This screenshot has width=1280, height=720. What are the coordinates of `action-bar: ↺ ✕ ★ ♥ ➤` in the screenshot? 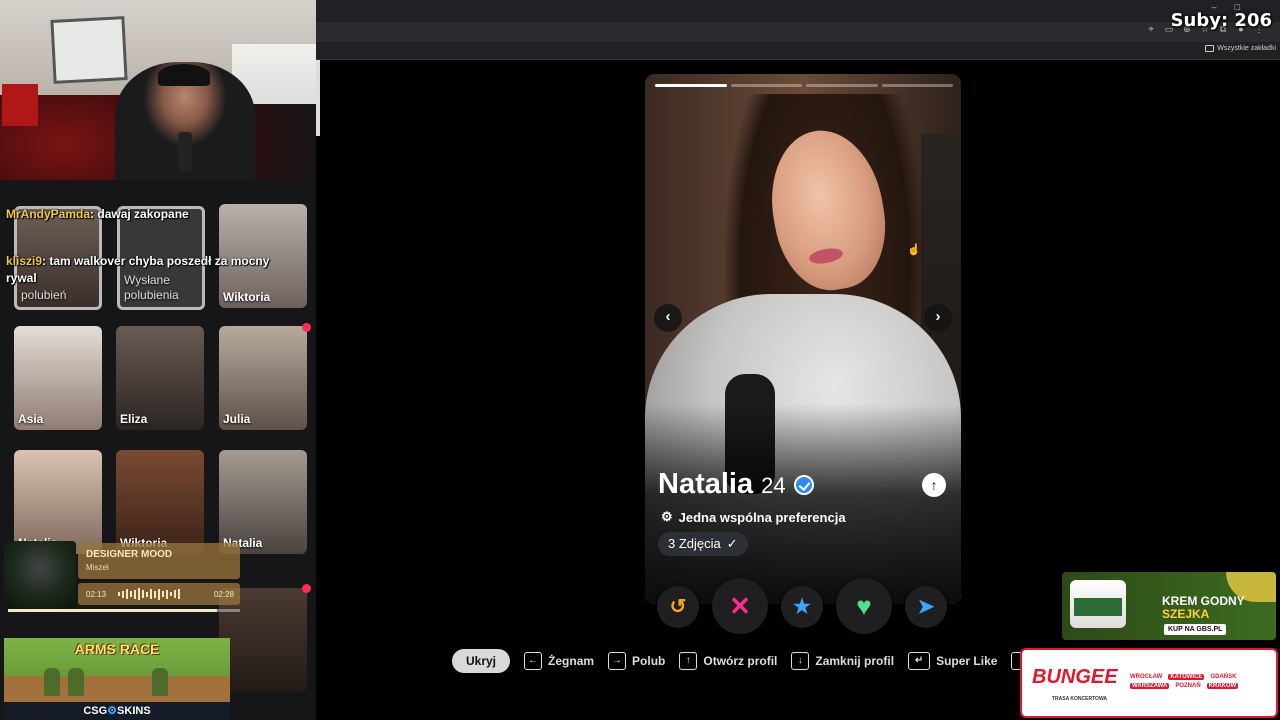 It's located at (807, 606).